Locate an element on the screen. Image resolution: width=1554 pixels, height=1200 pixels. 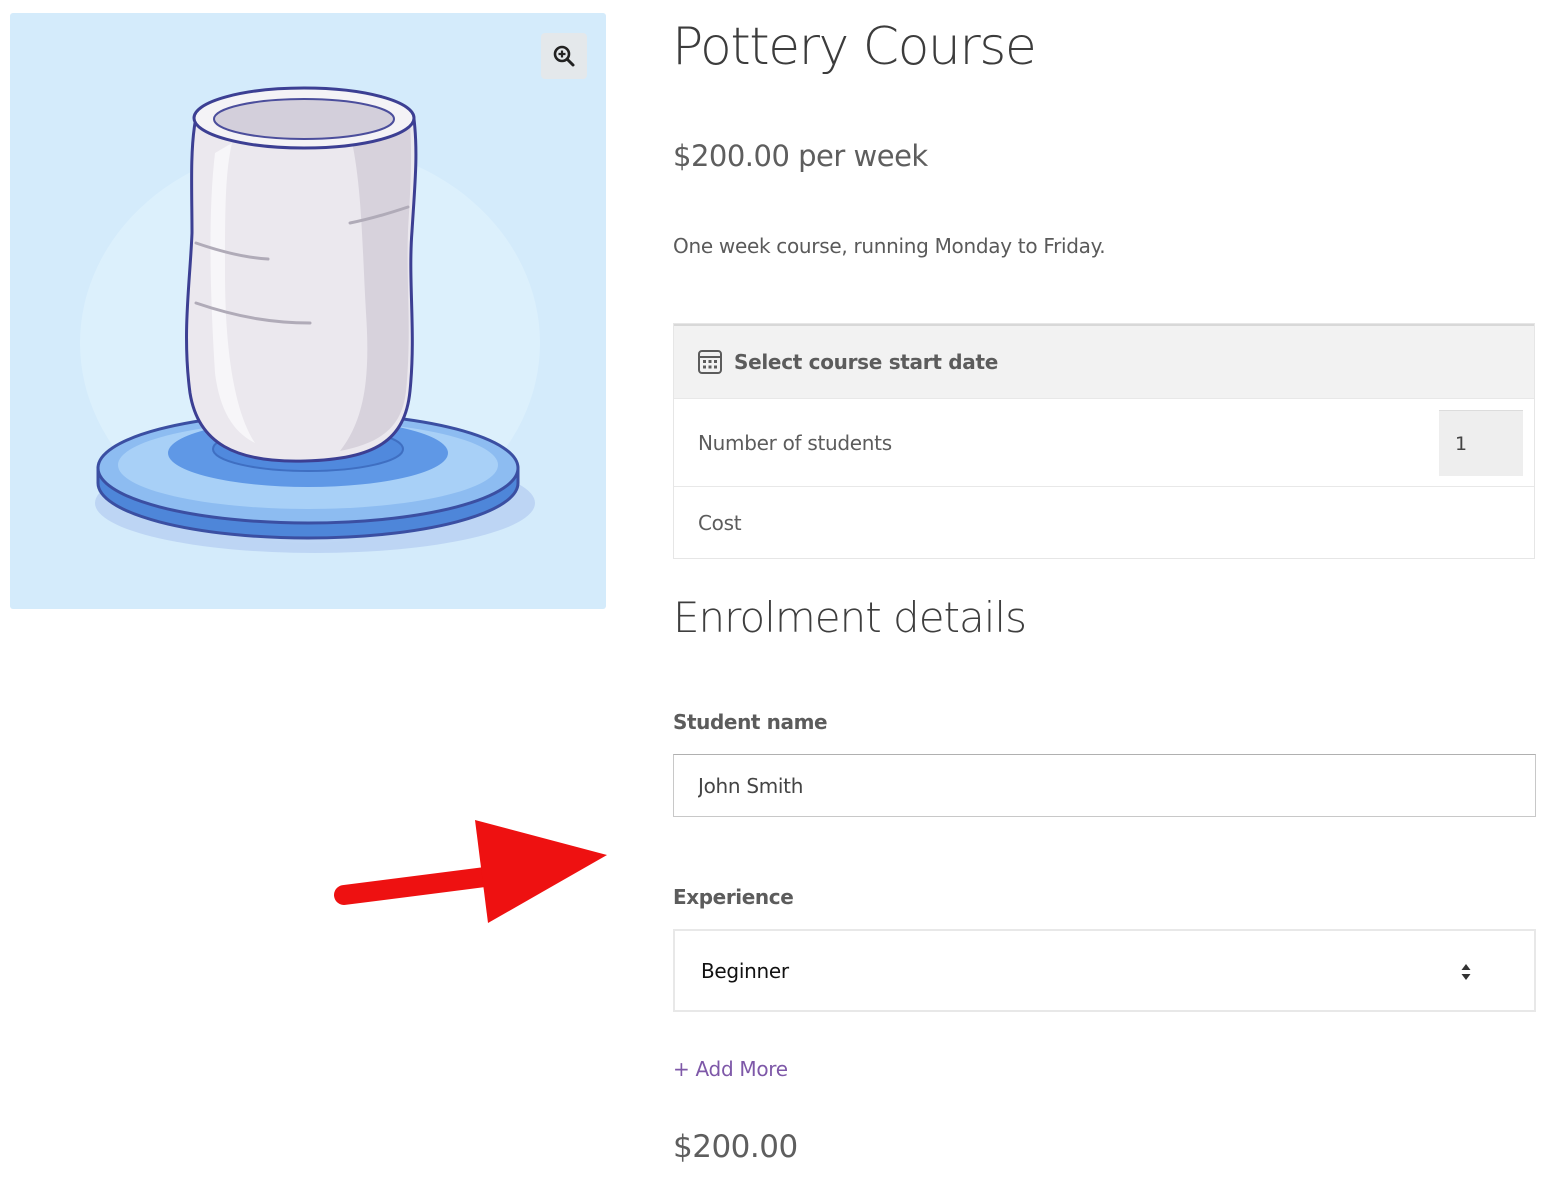
cost-label: Cost is located at coordinates (720, 522).